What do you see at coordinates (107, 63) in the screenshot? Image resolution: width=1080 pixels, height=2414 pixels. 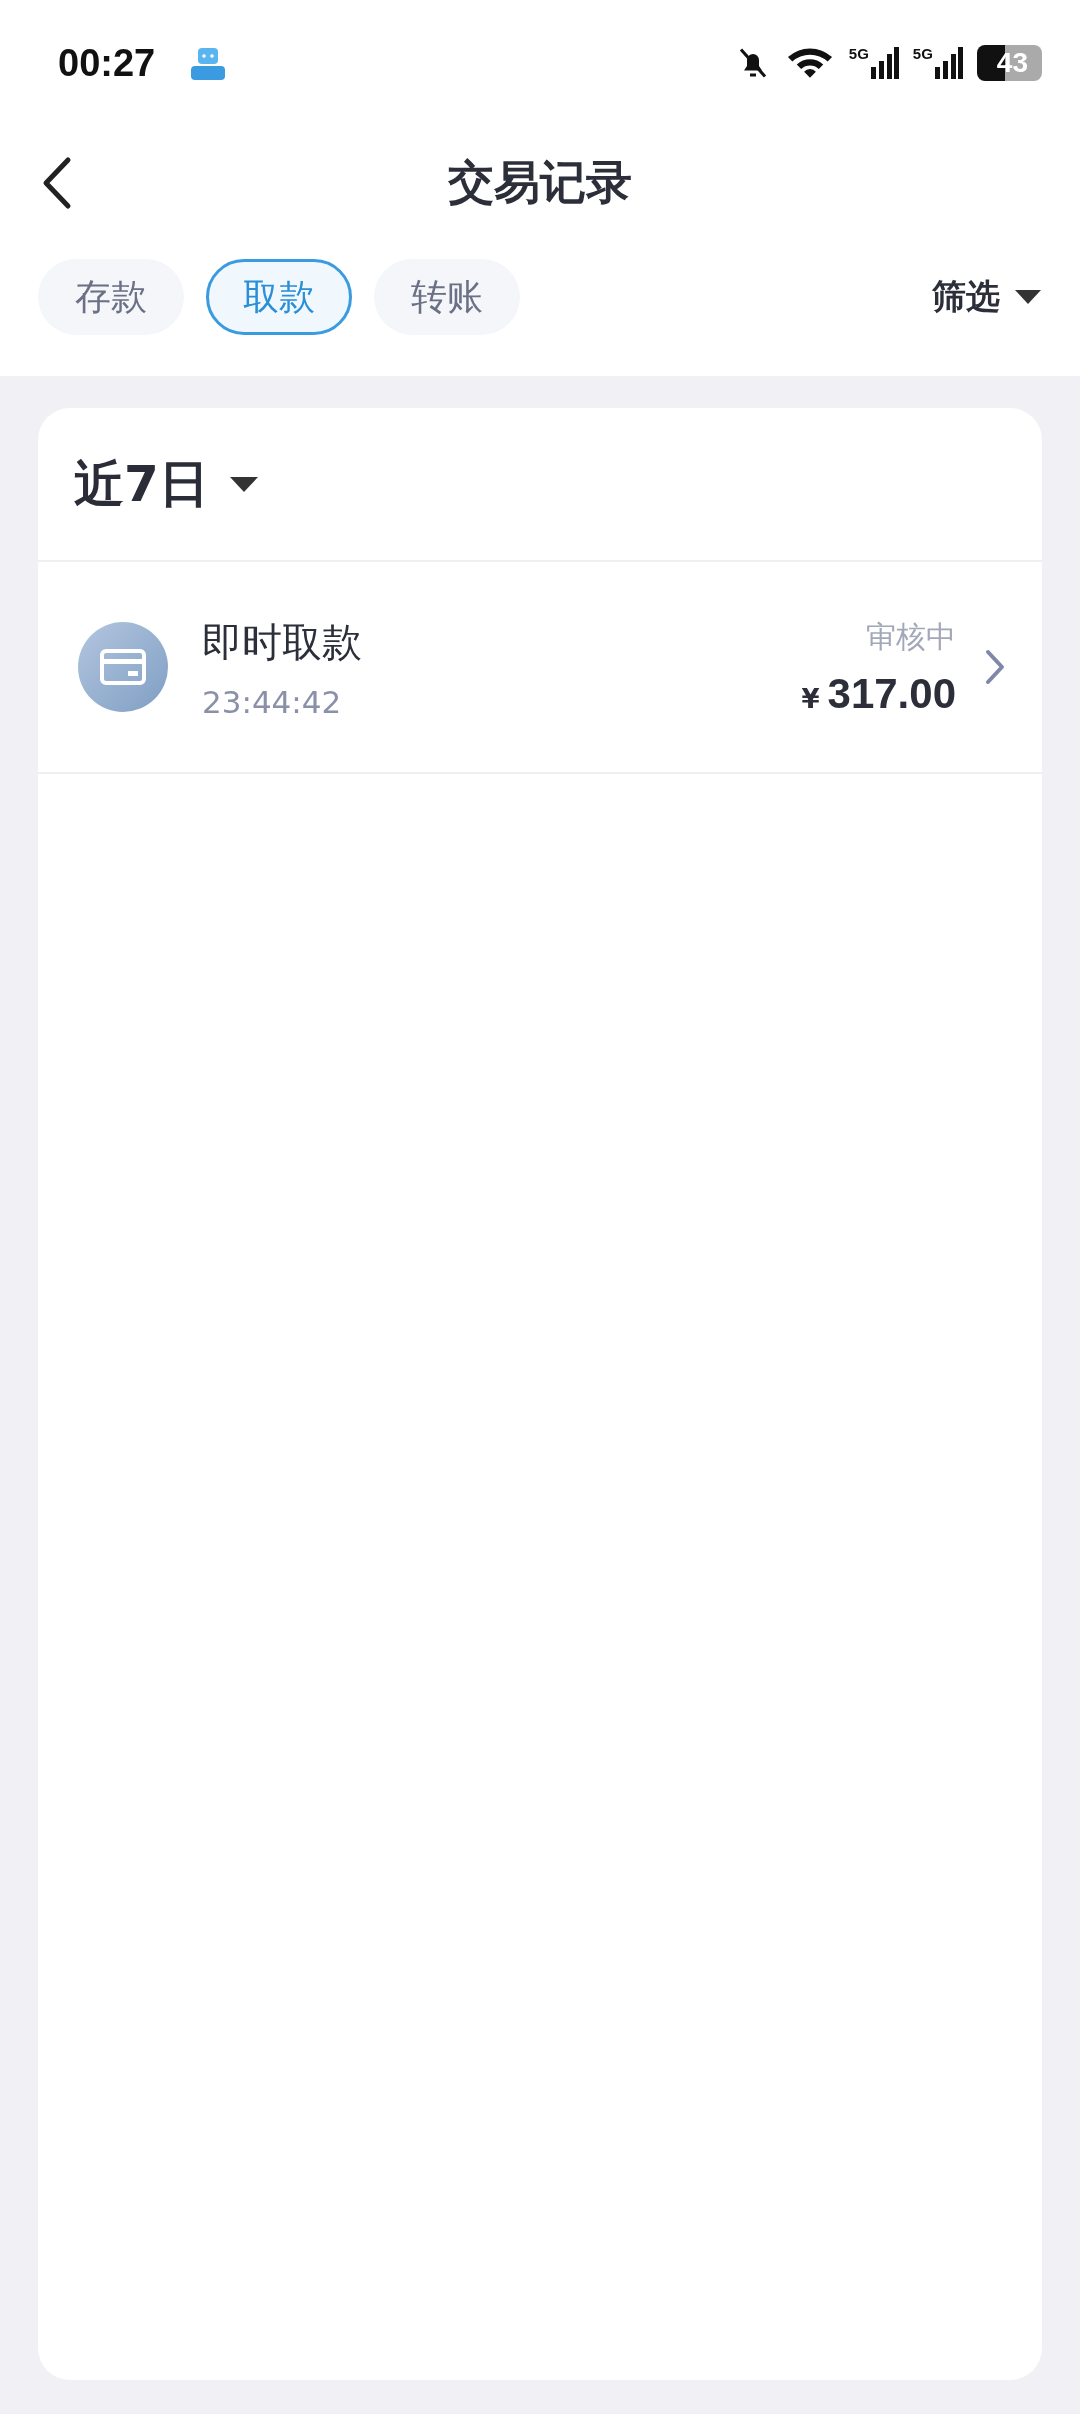 I see `status-time: 00:27` at bounding box center [107, 63].